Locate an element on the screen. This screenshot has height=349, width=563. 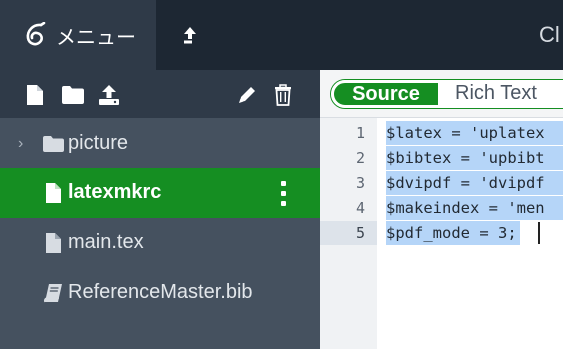
project-title: Cl is located at coordinates (549, 34).